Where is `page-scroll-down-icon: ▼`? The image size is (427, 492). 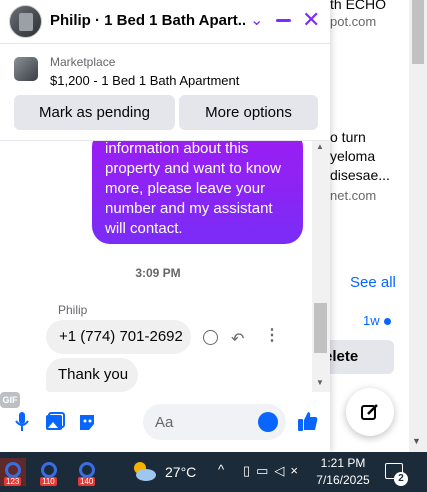 page-scroll-down-icon: ▼ is located at coordinates (416, 441).